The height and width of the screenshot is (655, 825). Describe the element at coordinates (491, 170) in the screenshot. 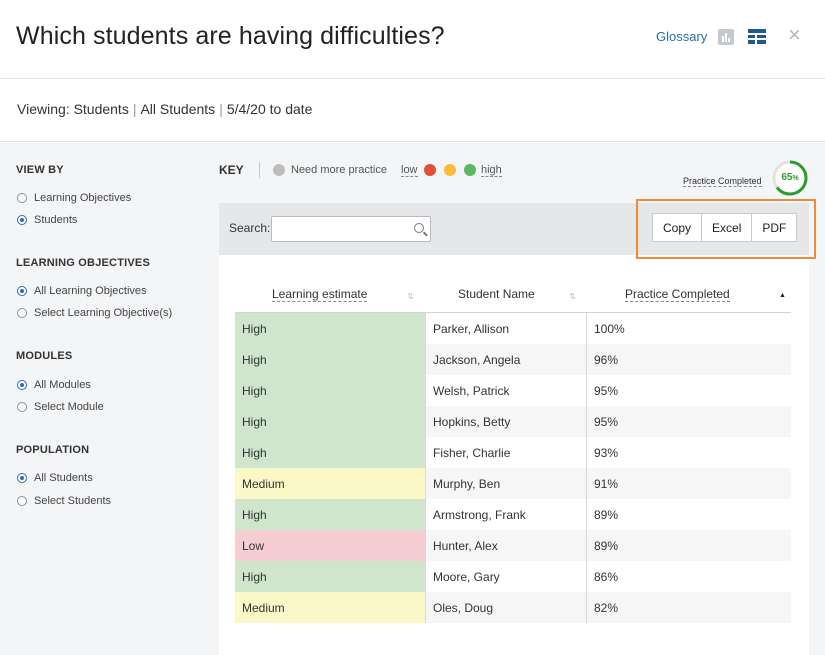

I see `key-high-label: high` at that location.